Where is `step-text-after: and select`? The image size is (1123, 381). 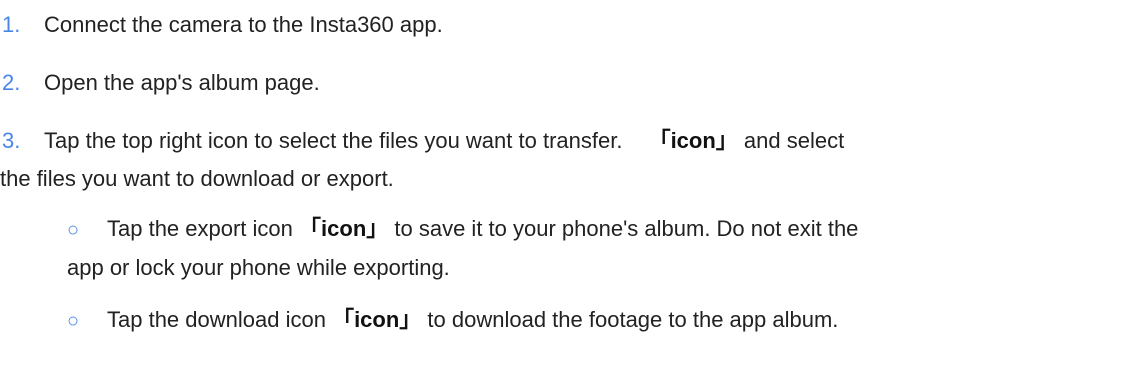 step-text-after: and select is located at coordinates (794, 140).